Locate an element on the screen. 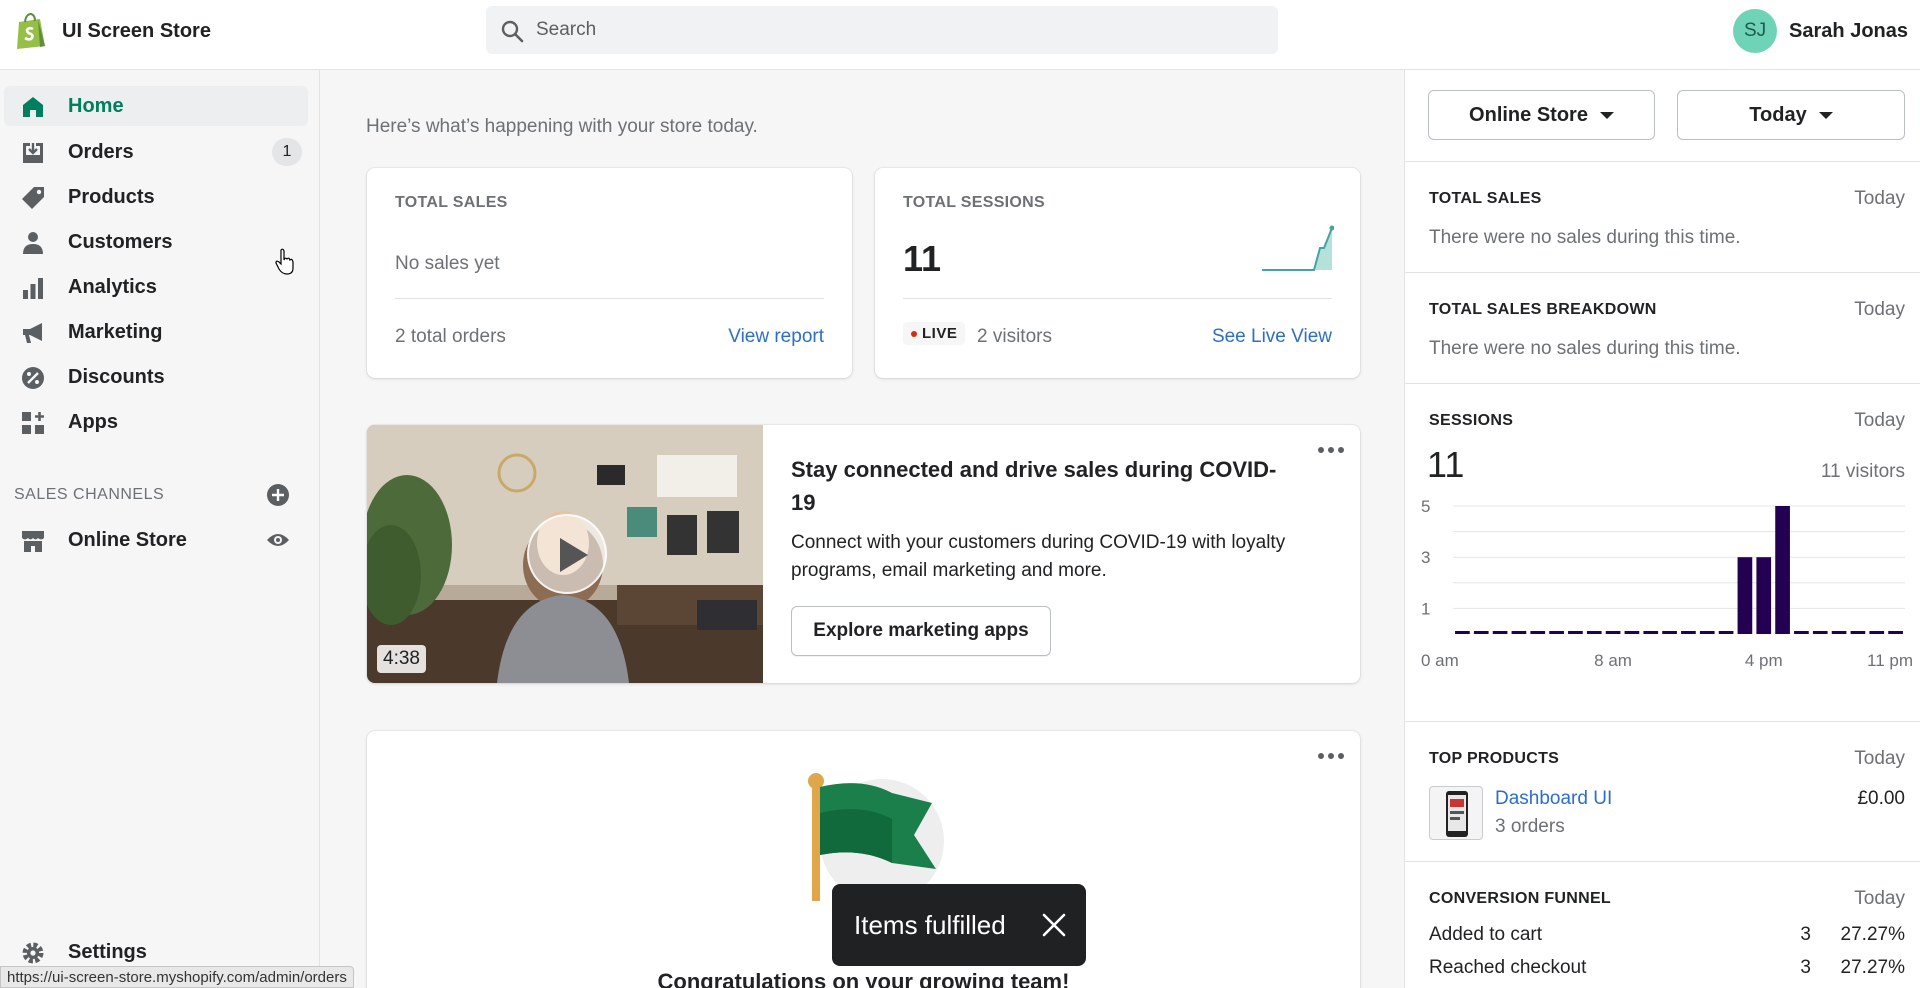  funnel-label: Reached checkout is located at coordinates (1508, 967).